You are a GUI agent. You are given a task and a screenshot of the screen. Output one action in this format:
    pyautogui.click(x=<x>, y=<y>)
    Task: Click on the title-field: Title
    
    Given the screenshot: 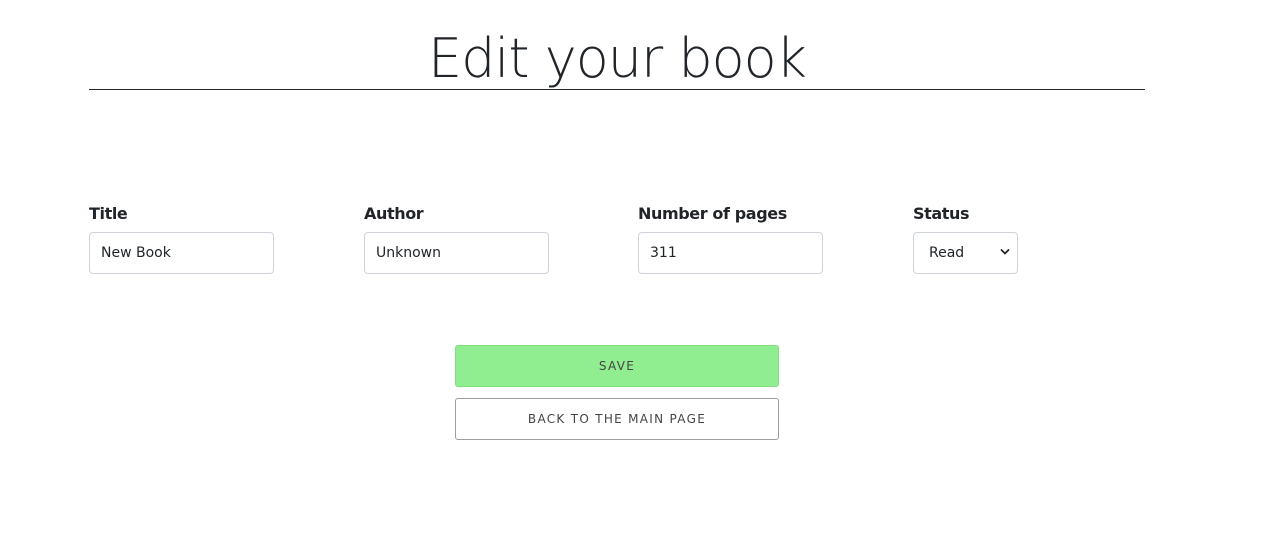 What is the action you would take?
    pyautogui.click(x=181, y=238)
    